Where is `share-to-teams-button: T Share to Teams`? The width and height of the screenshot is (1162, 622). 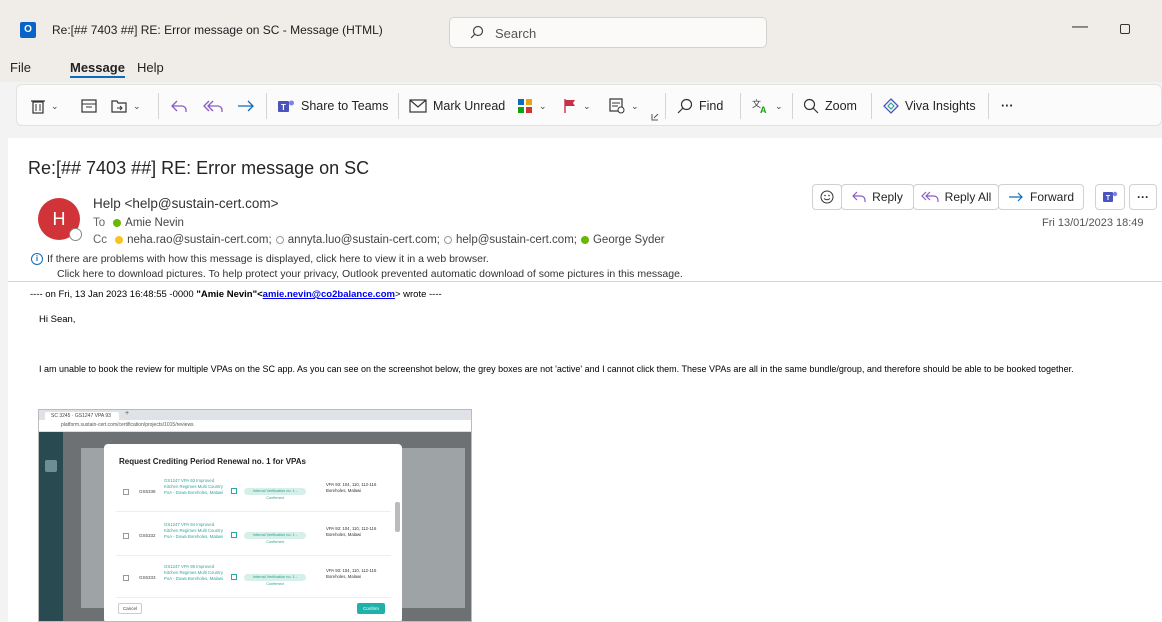 share-to-teams-button: T Share to Teams is located at coordinates (332, 106).